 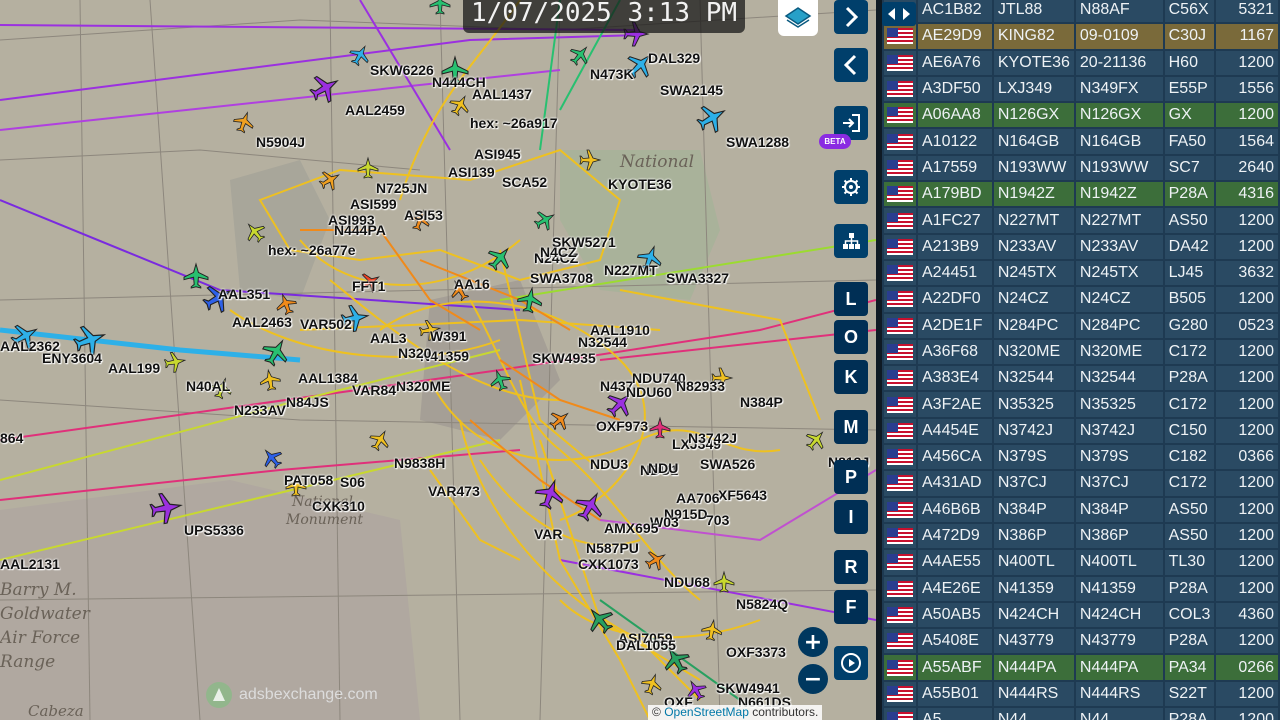 What do you see at coordinates (524, 182) in the screenshot?
I see `aircraft-label: SCA52` at bounding box center [524, 182].